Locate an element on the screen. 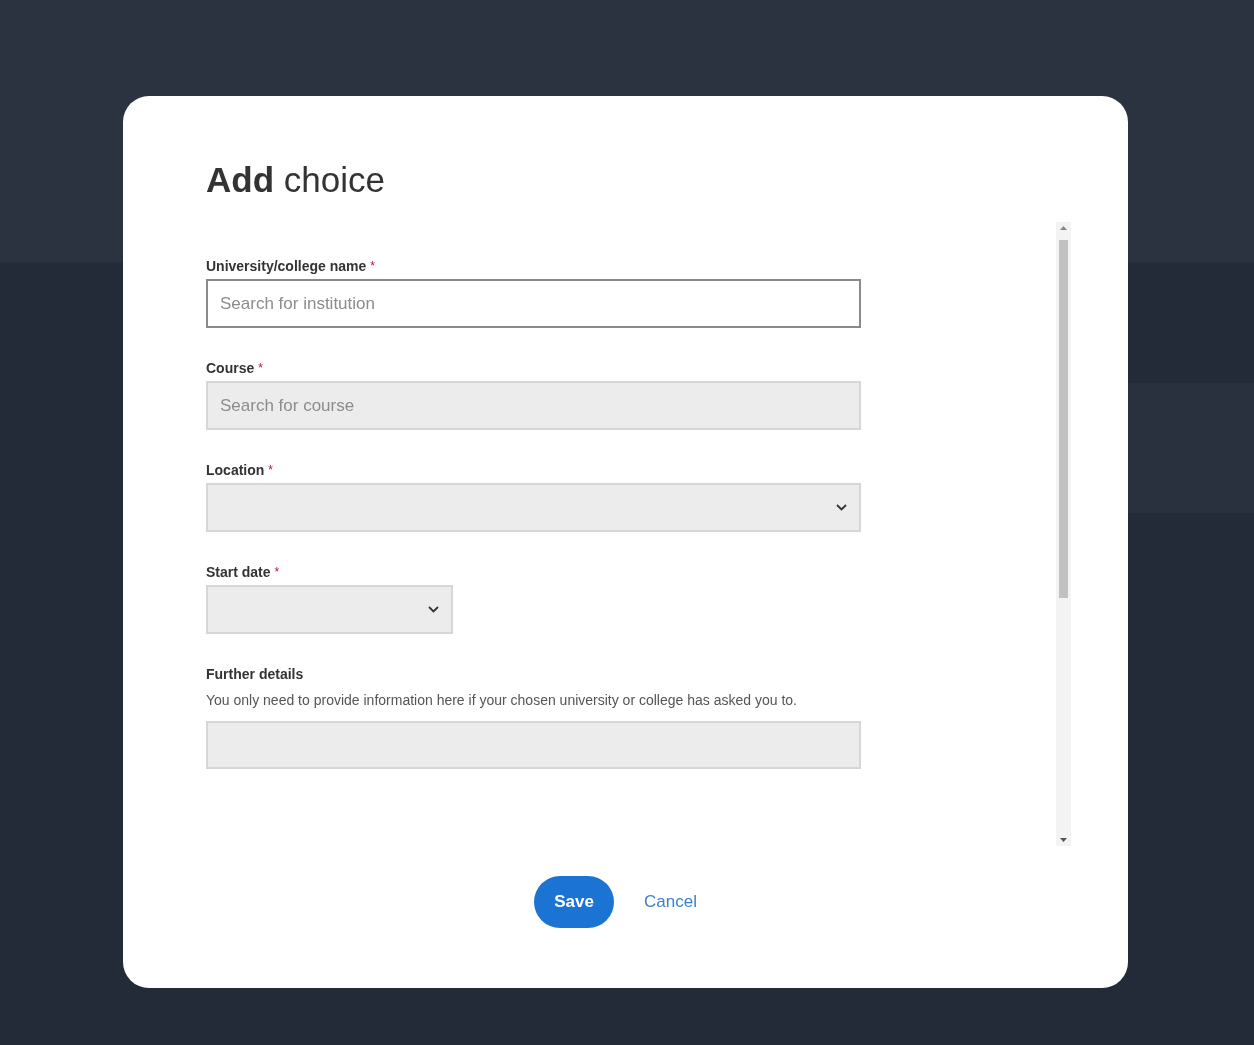 Image resolution: width=1254 pixels, height=1045 pixels. scrollbar-thumb is located at coordinates (1063, 419).